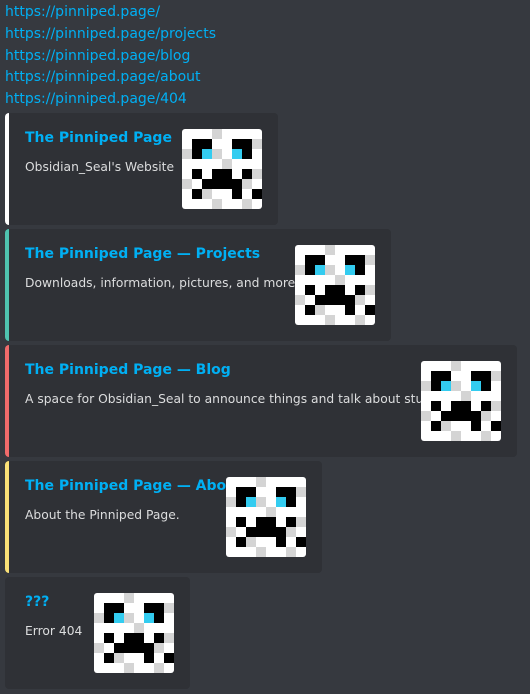 The image size is (530, 694). Describe the element at coordinates (54, 631) in the screenshot. I see `embed-description: Error 404` at that location.